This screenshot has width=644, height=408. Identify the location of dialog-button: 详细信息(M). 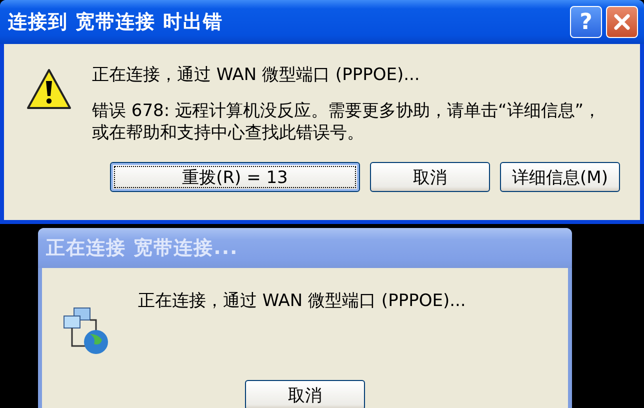
(560, 177).